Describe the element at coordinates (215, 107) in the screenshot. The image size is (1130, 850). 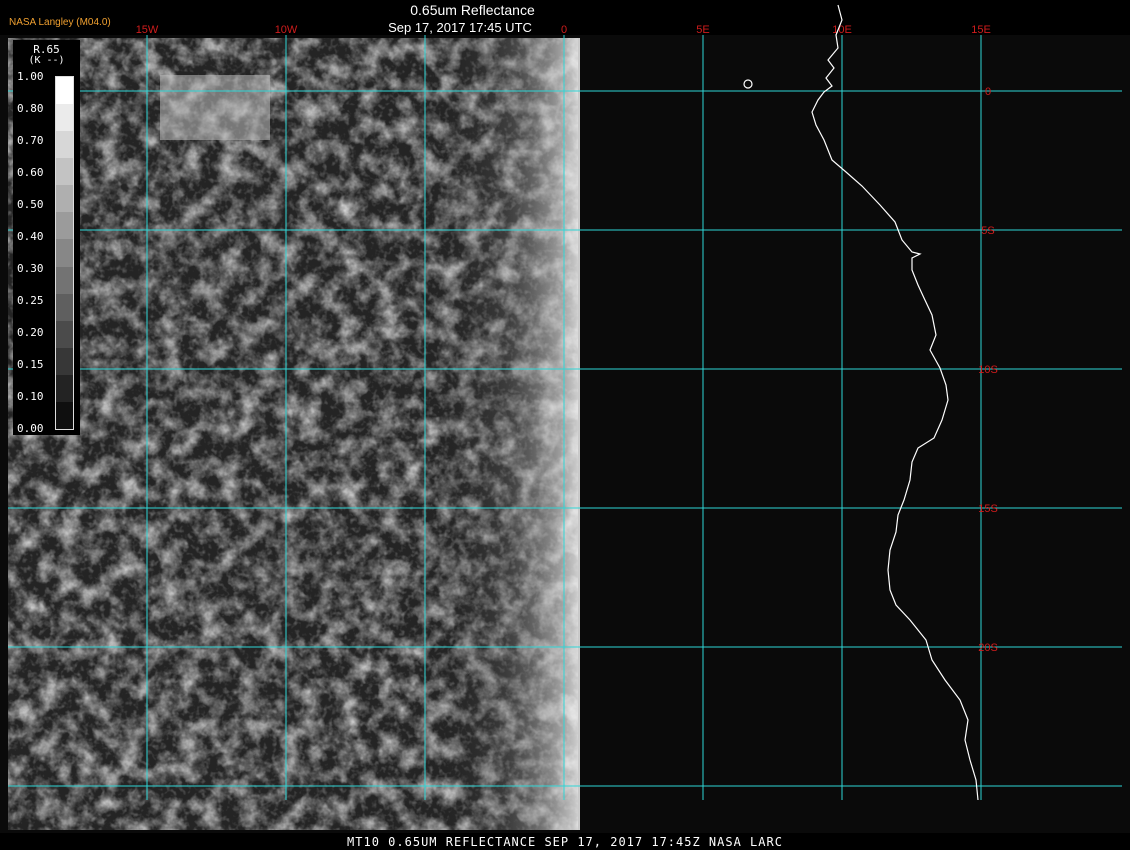
I see `cloud-bank` at that location.